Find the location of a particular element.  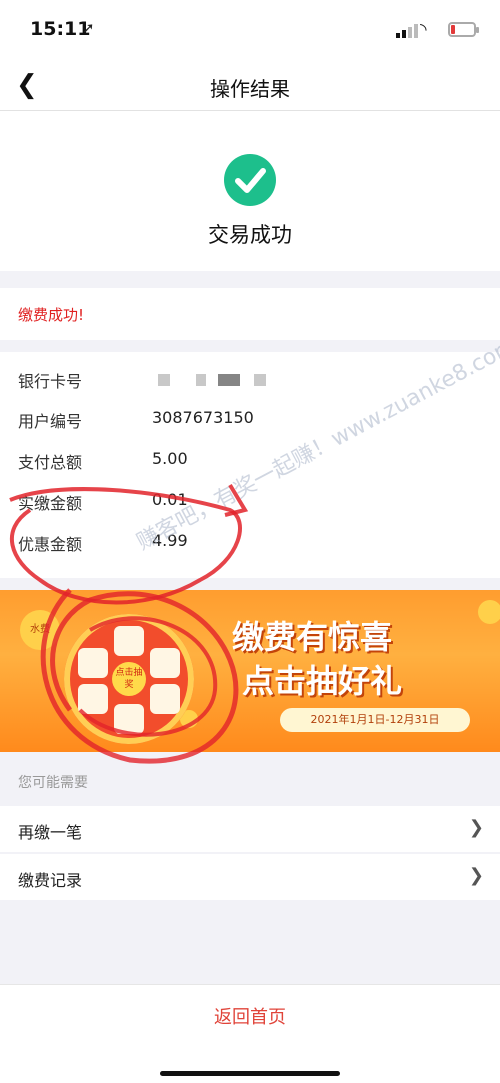

battery-icon is located at coordinates (463, 29).